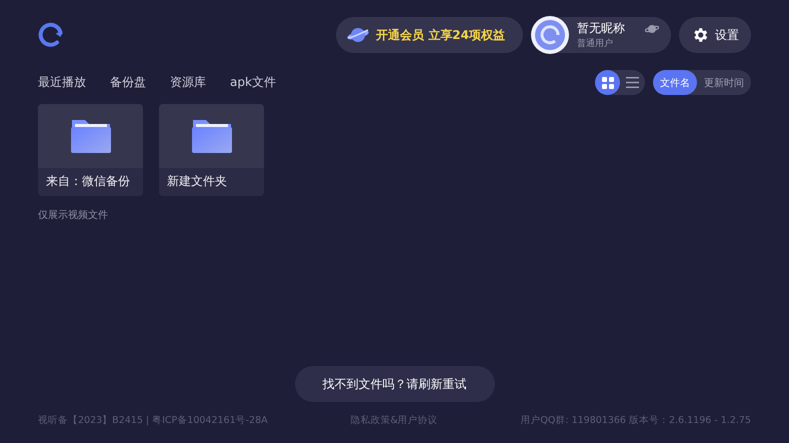 This screenshot has width=789, height=443. What do you see at coordinates (128, 82) in the screenshot?
I see `nav-tab: 备份盘` at bounding box center [128, 82].